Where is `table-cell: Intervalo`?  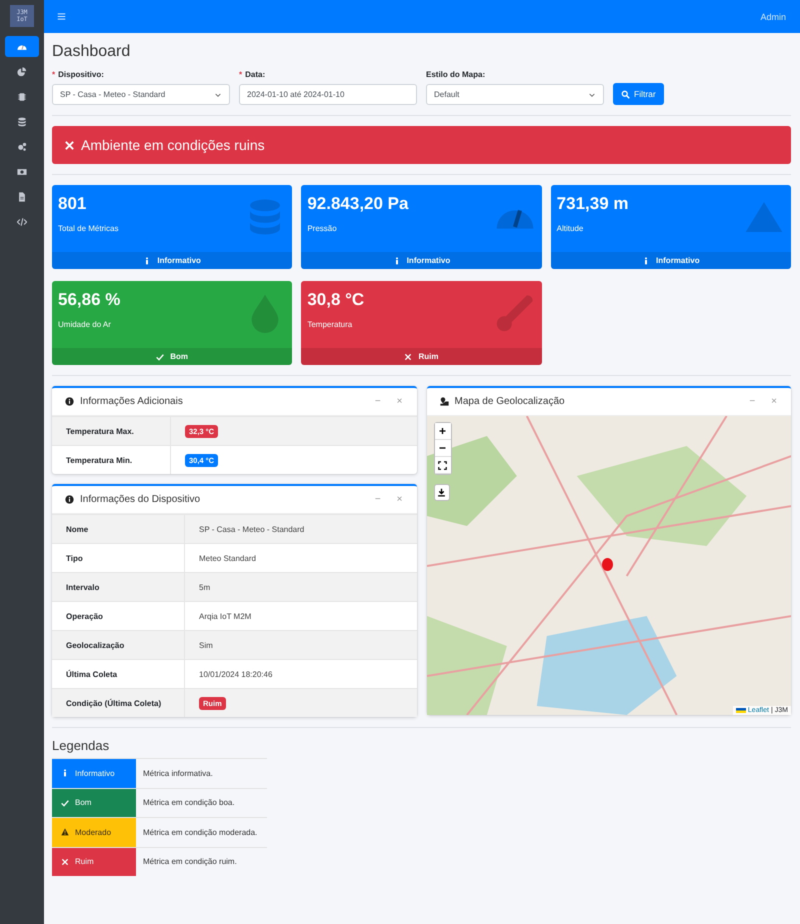
table-cell: Intervalo is located at coordinates (118, 587).